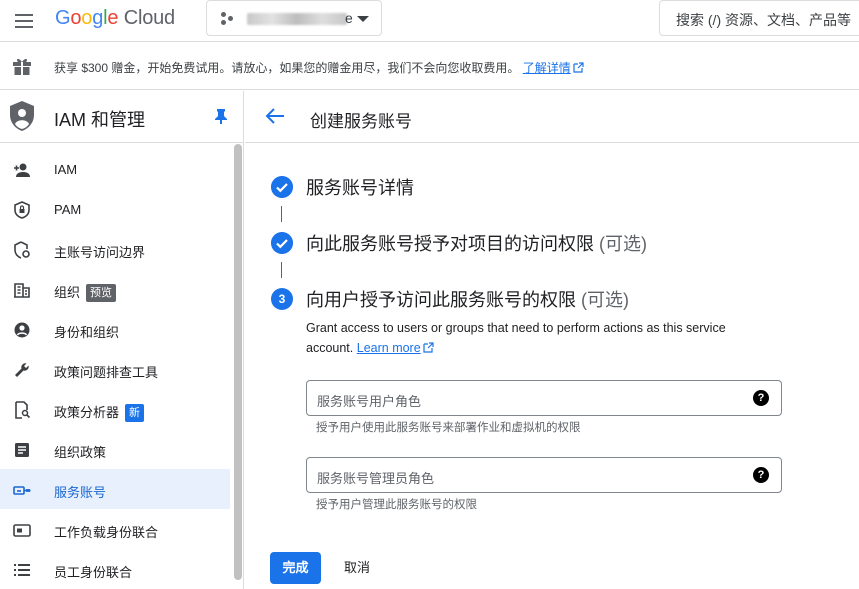 The image size is (859, 589). What do you see at coordinates (106, 372) in the screenshot?
I see `sidebar-item-label: 政策问题排查工具` at bounding box center [106, 372].